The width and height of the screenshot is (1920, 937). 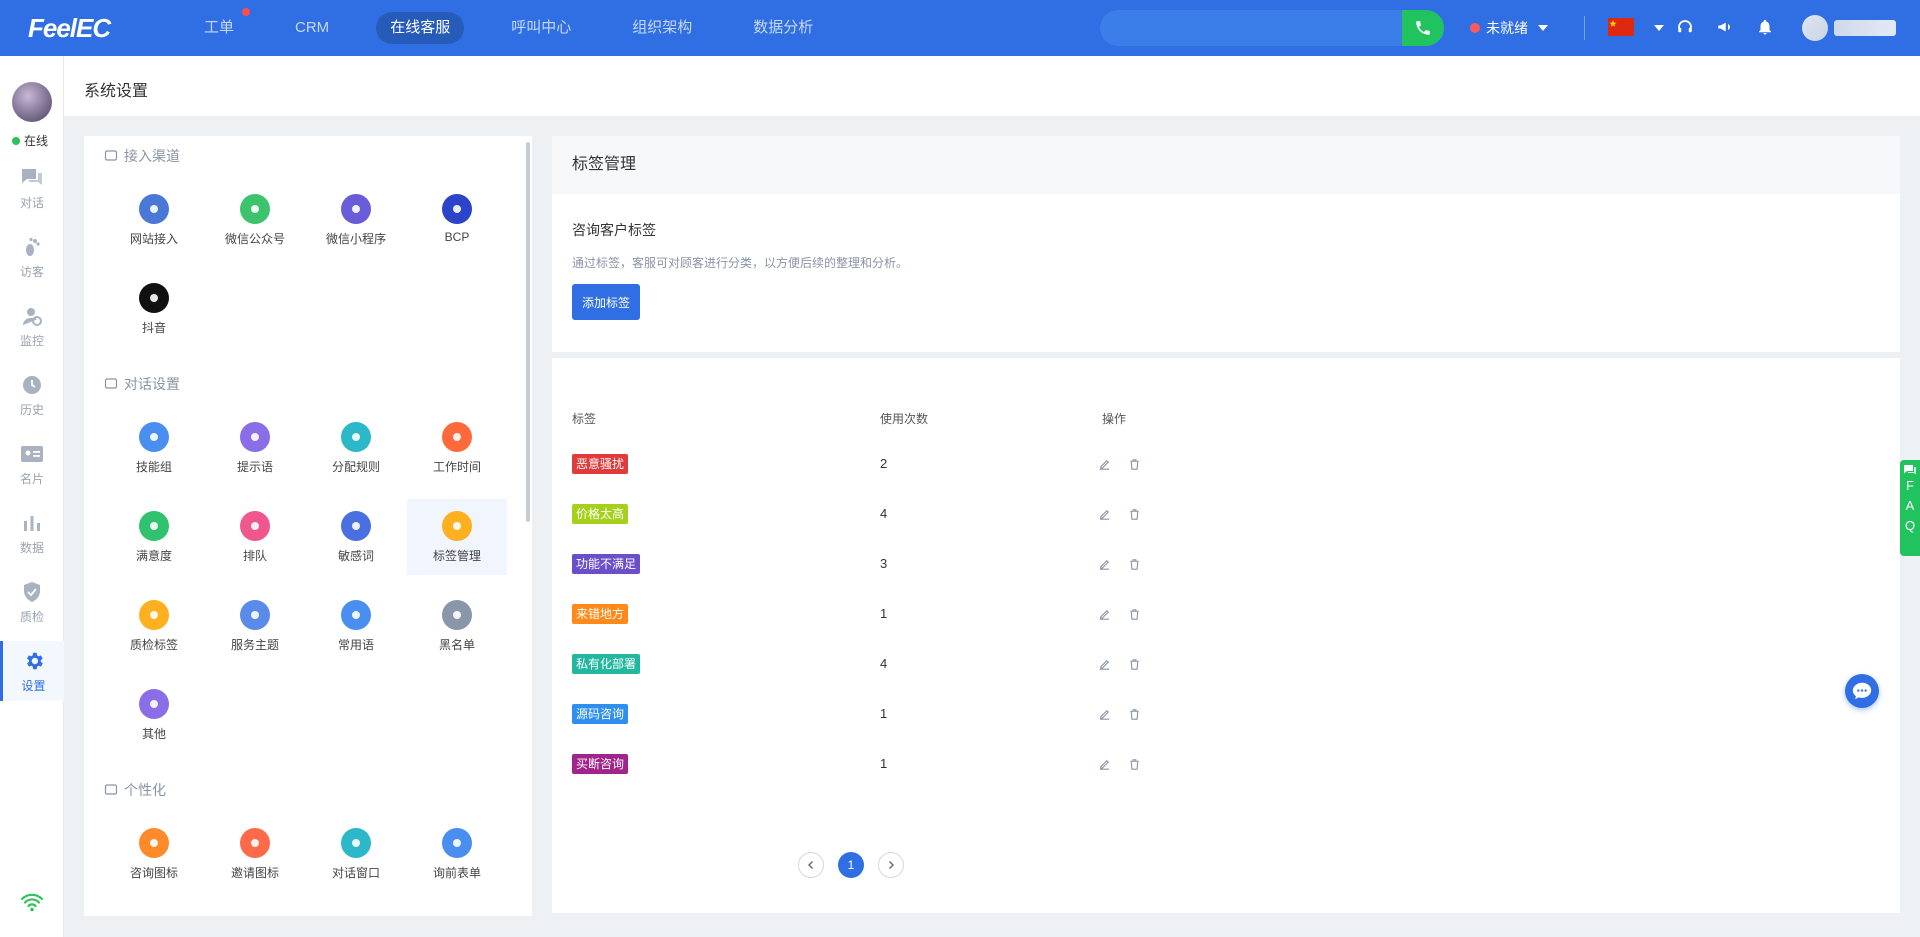 I want to click on chat-icon, so click(x=1862, y=691).